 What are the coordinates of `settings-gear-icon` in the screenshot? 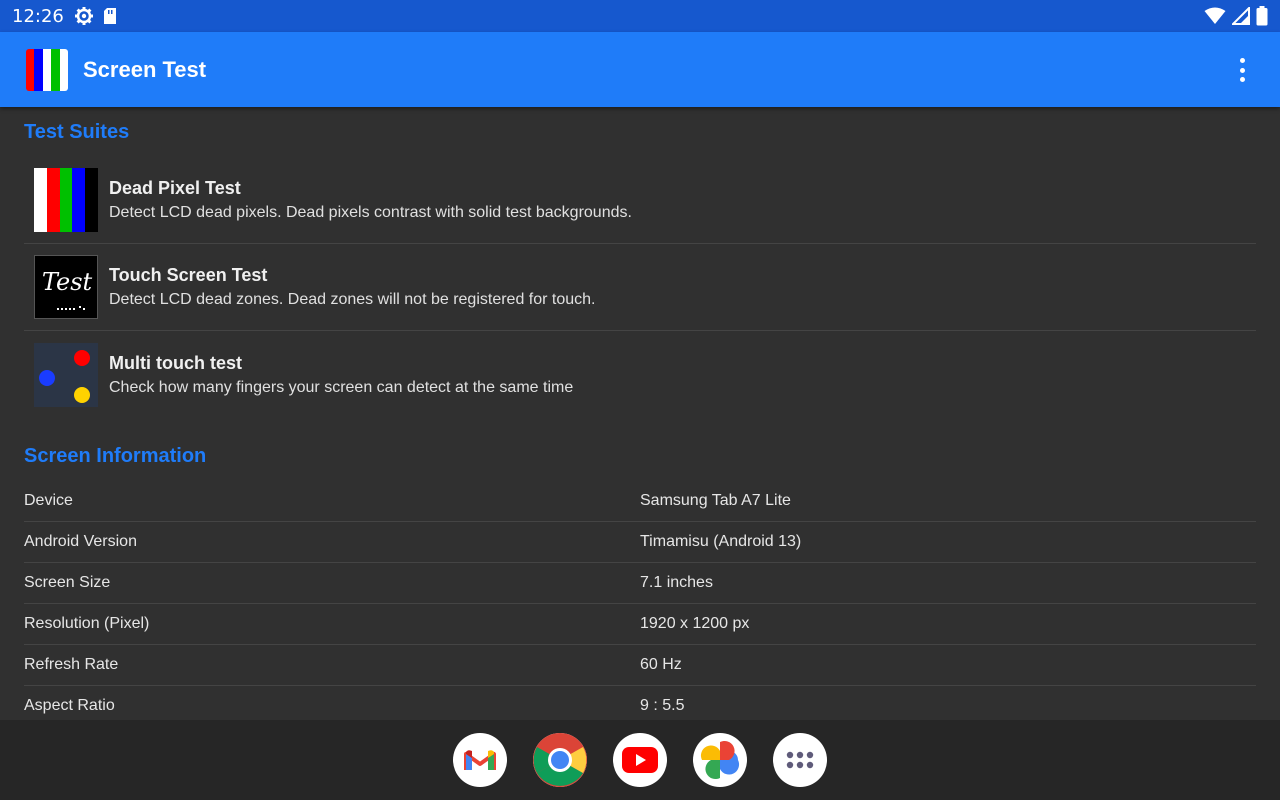 It's located at (83, 16).